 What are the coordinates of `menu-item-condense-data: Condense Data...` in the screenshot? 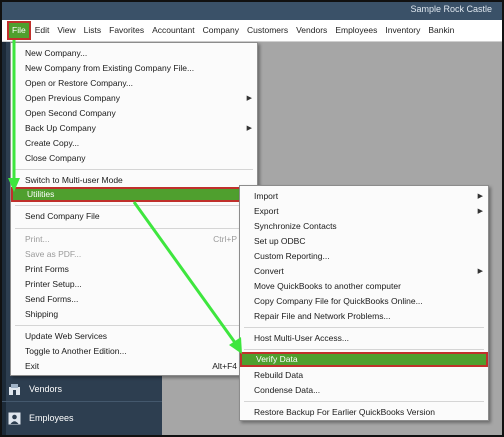 It's located at (364, 390).